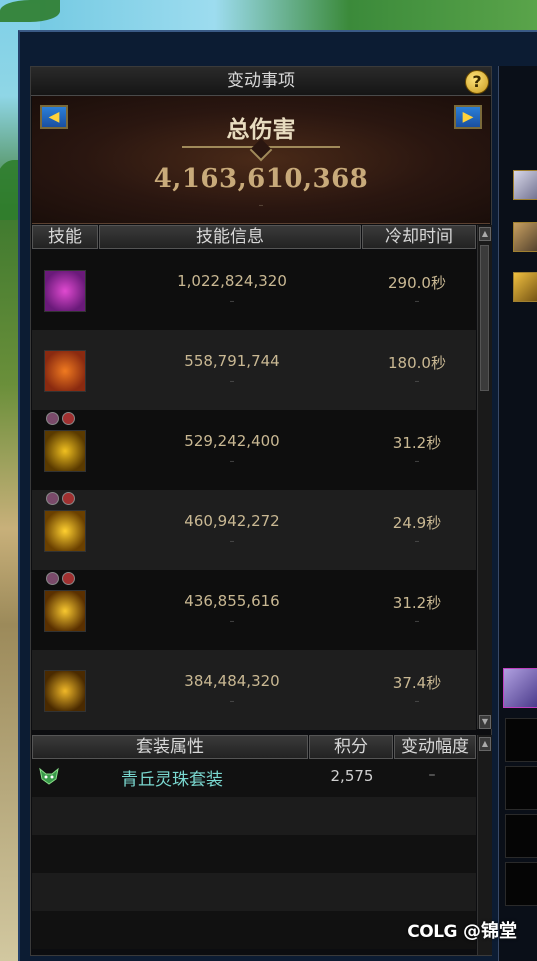 This screenshot has width=537, height=961. I want to click on skill-cooldown-value: 180.0秒, so click(417, 363).